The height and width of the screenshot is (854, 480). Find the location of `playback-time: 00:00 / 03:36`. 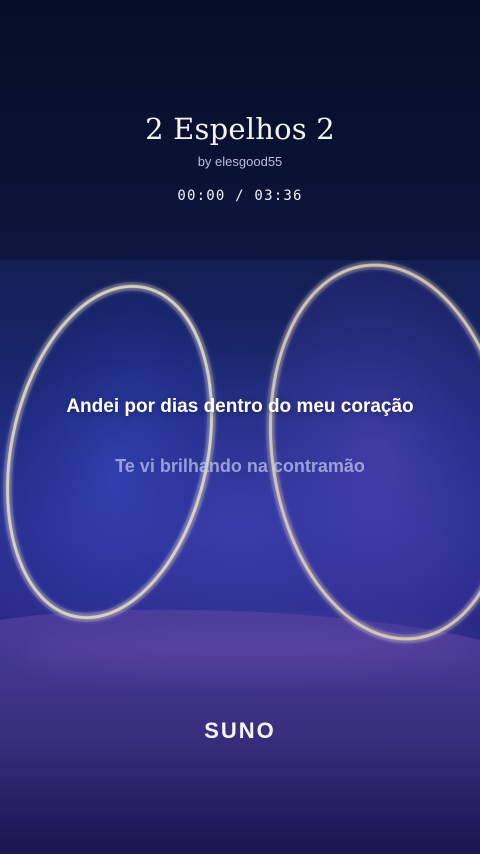

playback-time: 00:00 / 03:36 is located at coordinates (240, 196).